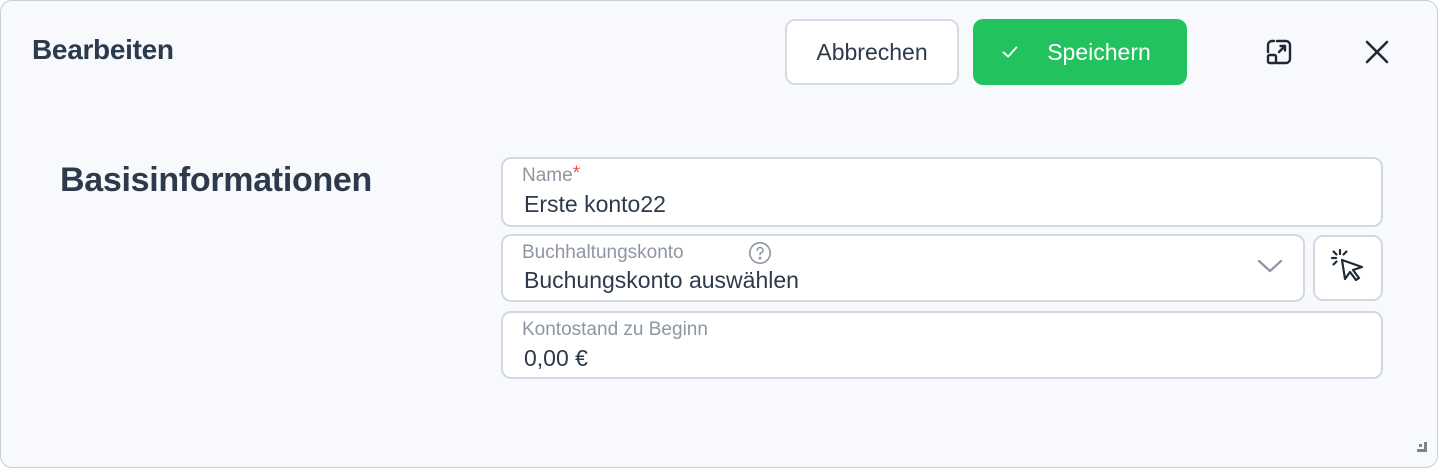 The width and height of the screenshot is (1440, 470). I want to click on check-icon, so click(1010, 52).